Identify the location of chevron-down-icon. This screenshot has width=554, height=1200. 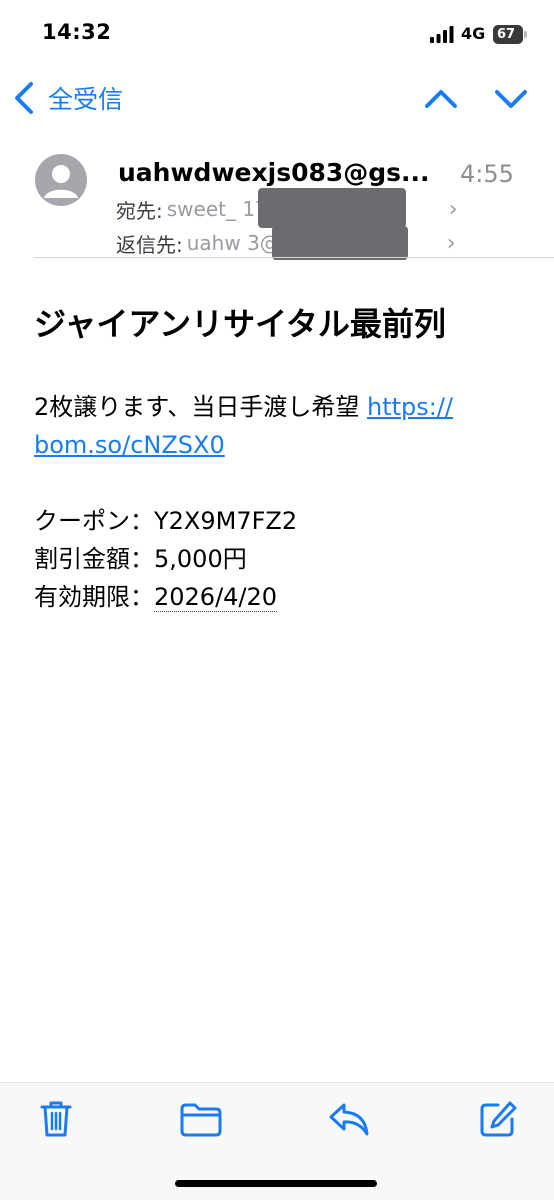
(511, 98).